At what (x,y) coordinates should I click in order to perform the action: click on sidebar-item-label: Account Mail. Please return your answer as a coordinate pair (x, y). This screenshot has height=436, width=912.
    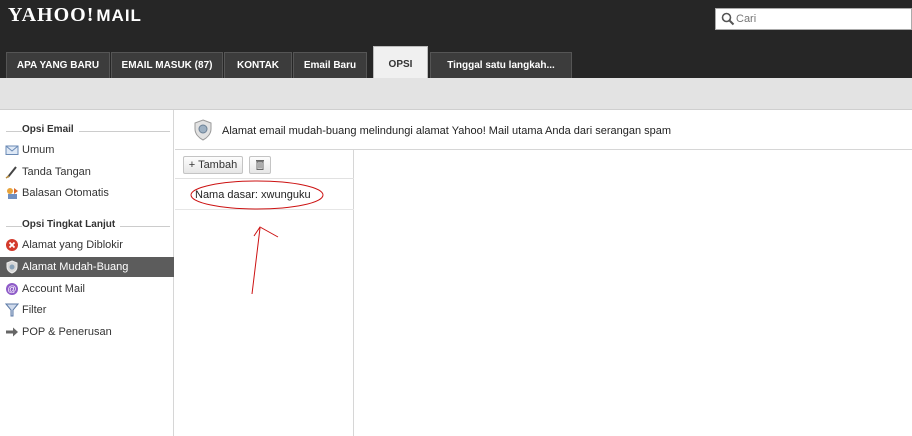
    Looking at the image, I should click on (53, 289).